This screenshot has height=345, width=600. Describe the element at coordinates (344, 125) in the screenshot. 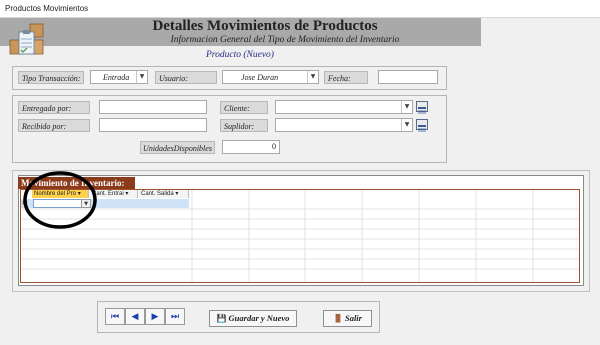

I see `suplidor-select: ▼` at that location.